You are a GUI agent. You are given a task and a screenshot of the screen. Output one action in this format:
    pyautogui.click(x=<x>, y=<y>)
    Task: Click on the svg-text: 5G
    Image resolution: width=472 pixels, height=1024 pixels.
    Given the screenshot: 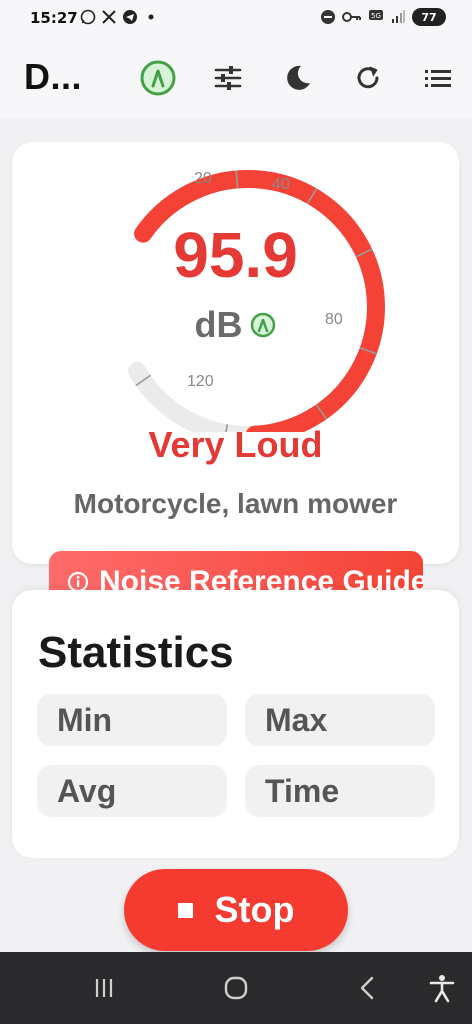 What is the action you would take?
    pyautogui.click(x=376, y=16)
    